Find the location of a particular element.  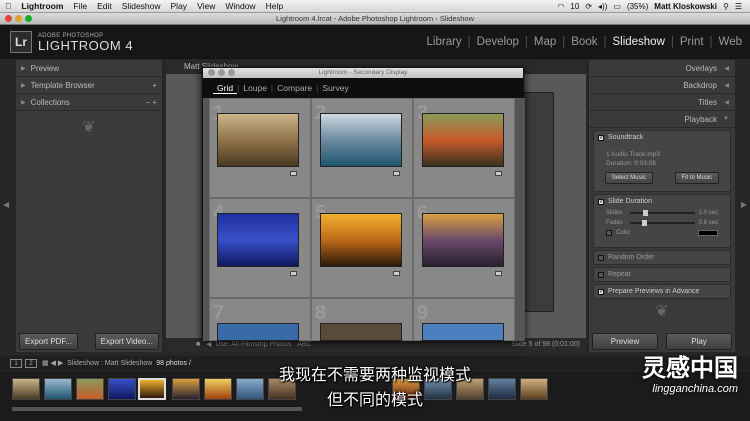

panel-backdrop: Backdrop ◀ is located at coordinates (662, 85).